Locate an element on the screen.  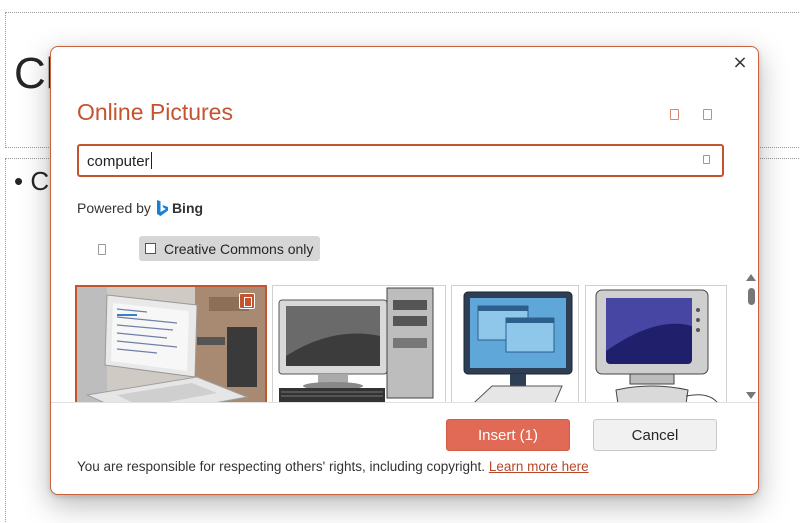
crt-computer-image is located at coordinates (656, 344).